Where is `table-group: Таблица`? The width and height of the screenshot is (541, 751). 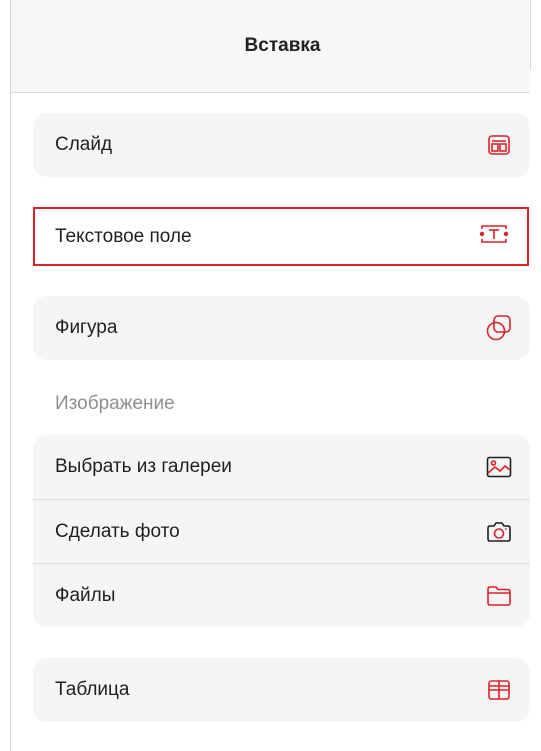 table-group: Таблица is located at coordinates (281, 690).